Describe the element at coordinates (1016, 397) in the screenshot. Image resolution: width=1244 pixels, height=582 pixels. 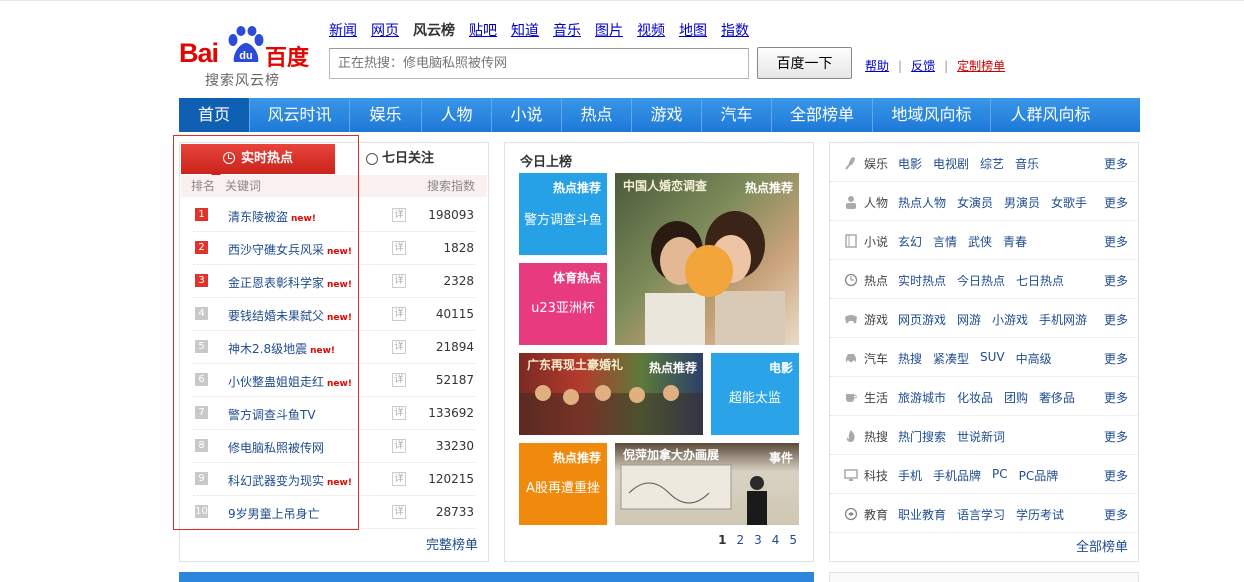
I see `category-sub-link: 团购` at that location.